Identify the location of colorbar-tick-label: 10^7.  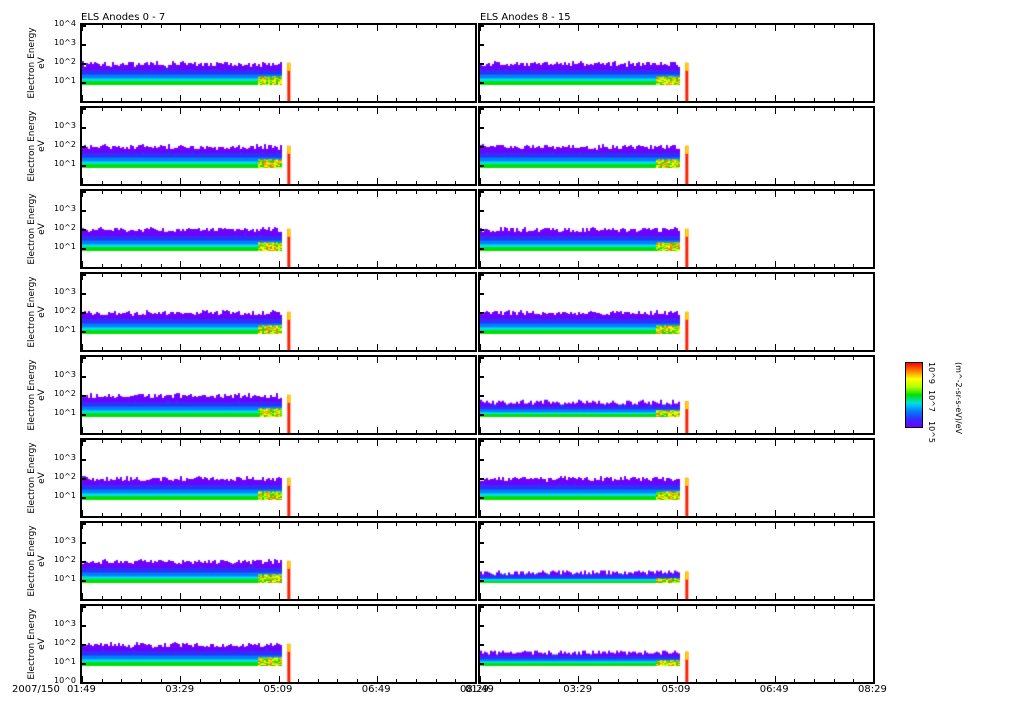
(931, 401).